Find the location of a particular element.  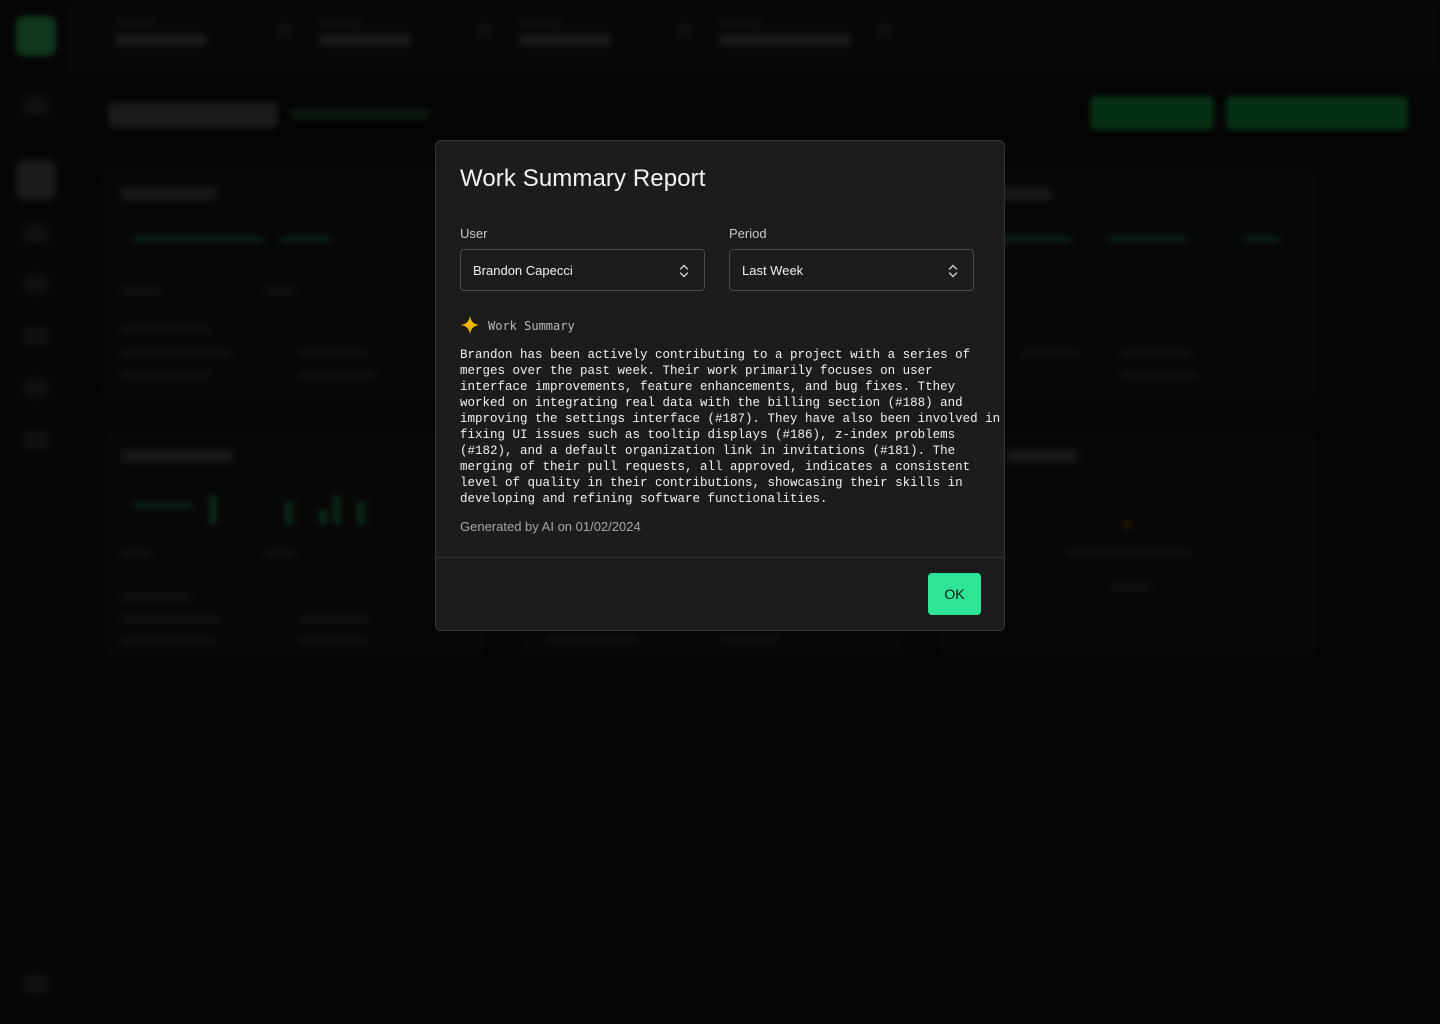

user-label: User is located at coordinates (474, 233).